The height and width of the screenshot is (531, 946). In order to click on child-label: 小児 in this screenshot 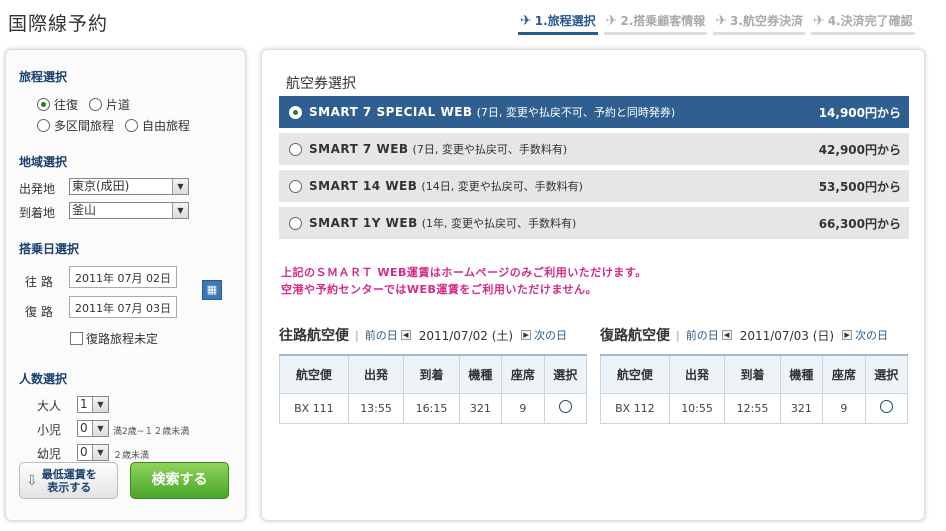, I will do `click(49, 430)`.